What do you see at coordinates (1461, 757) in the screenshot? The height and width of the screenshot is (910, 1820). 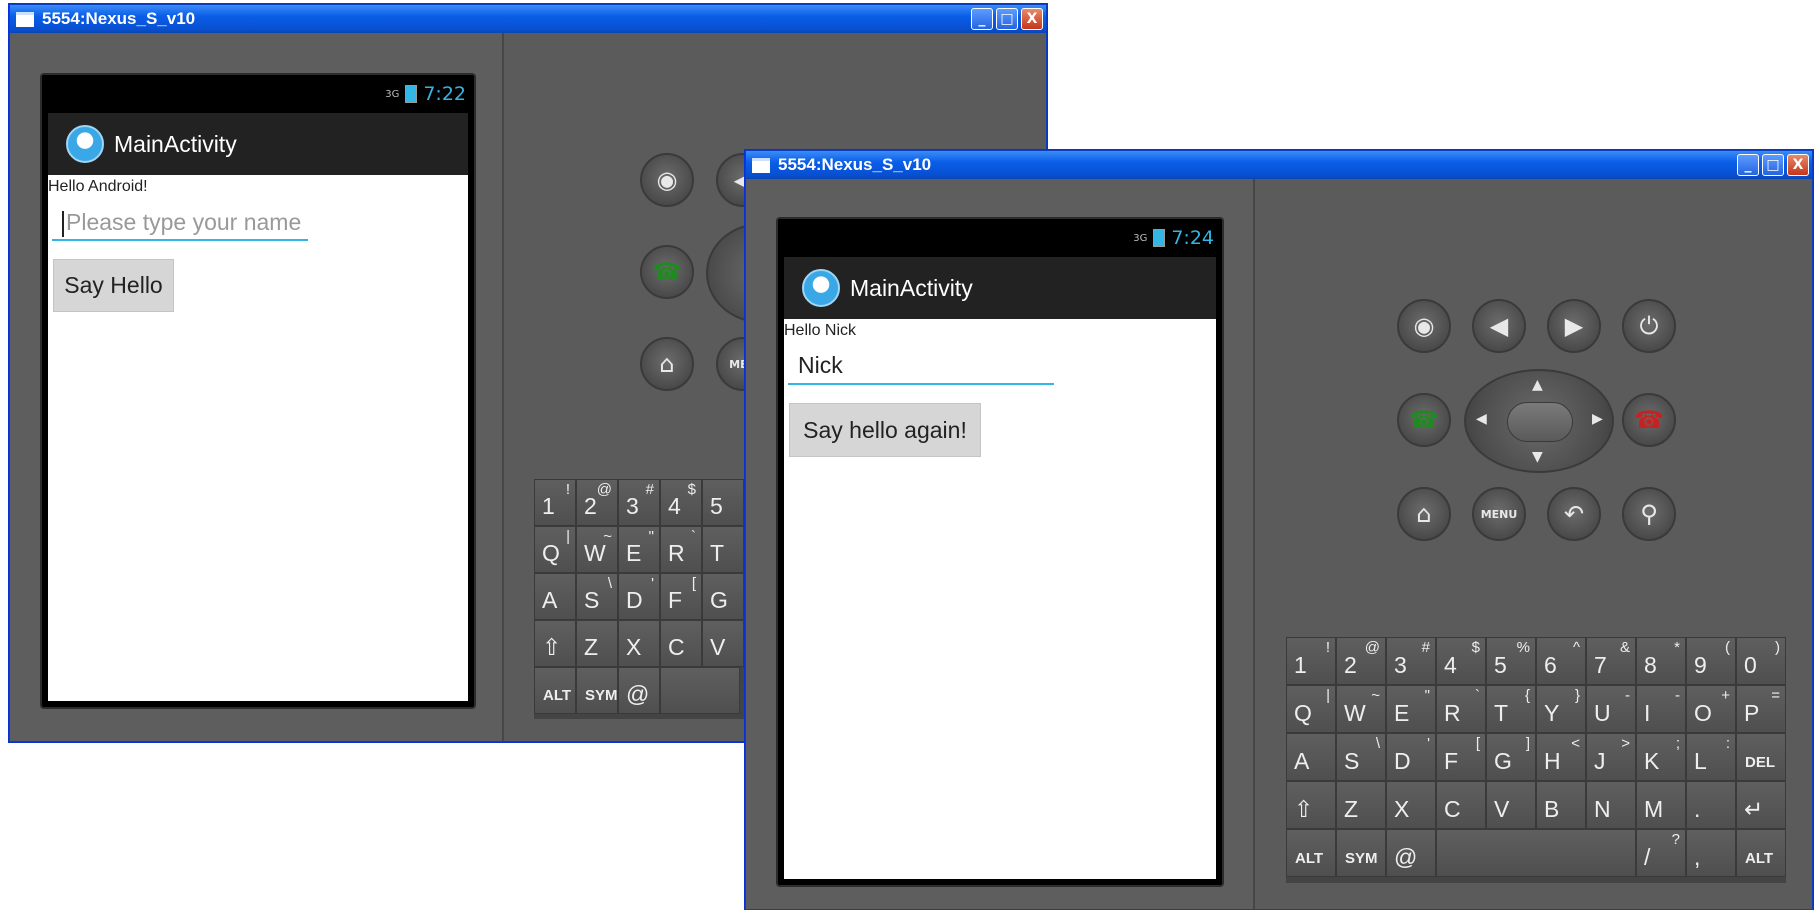 I see `key-f: F[` at bounding box center [1461, 757].